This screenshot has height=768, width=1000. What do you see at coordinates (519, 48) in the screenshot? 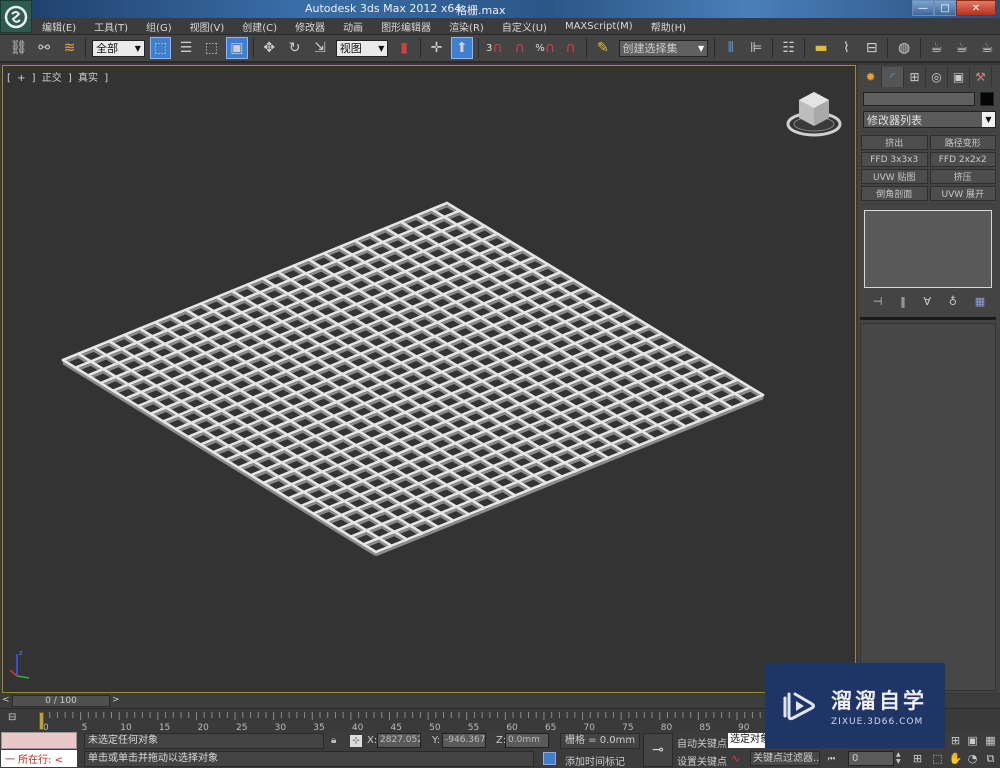
I see `angle-snap-icon: ∩` at bounding box center [519, 48].